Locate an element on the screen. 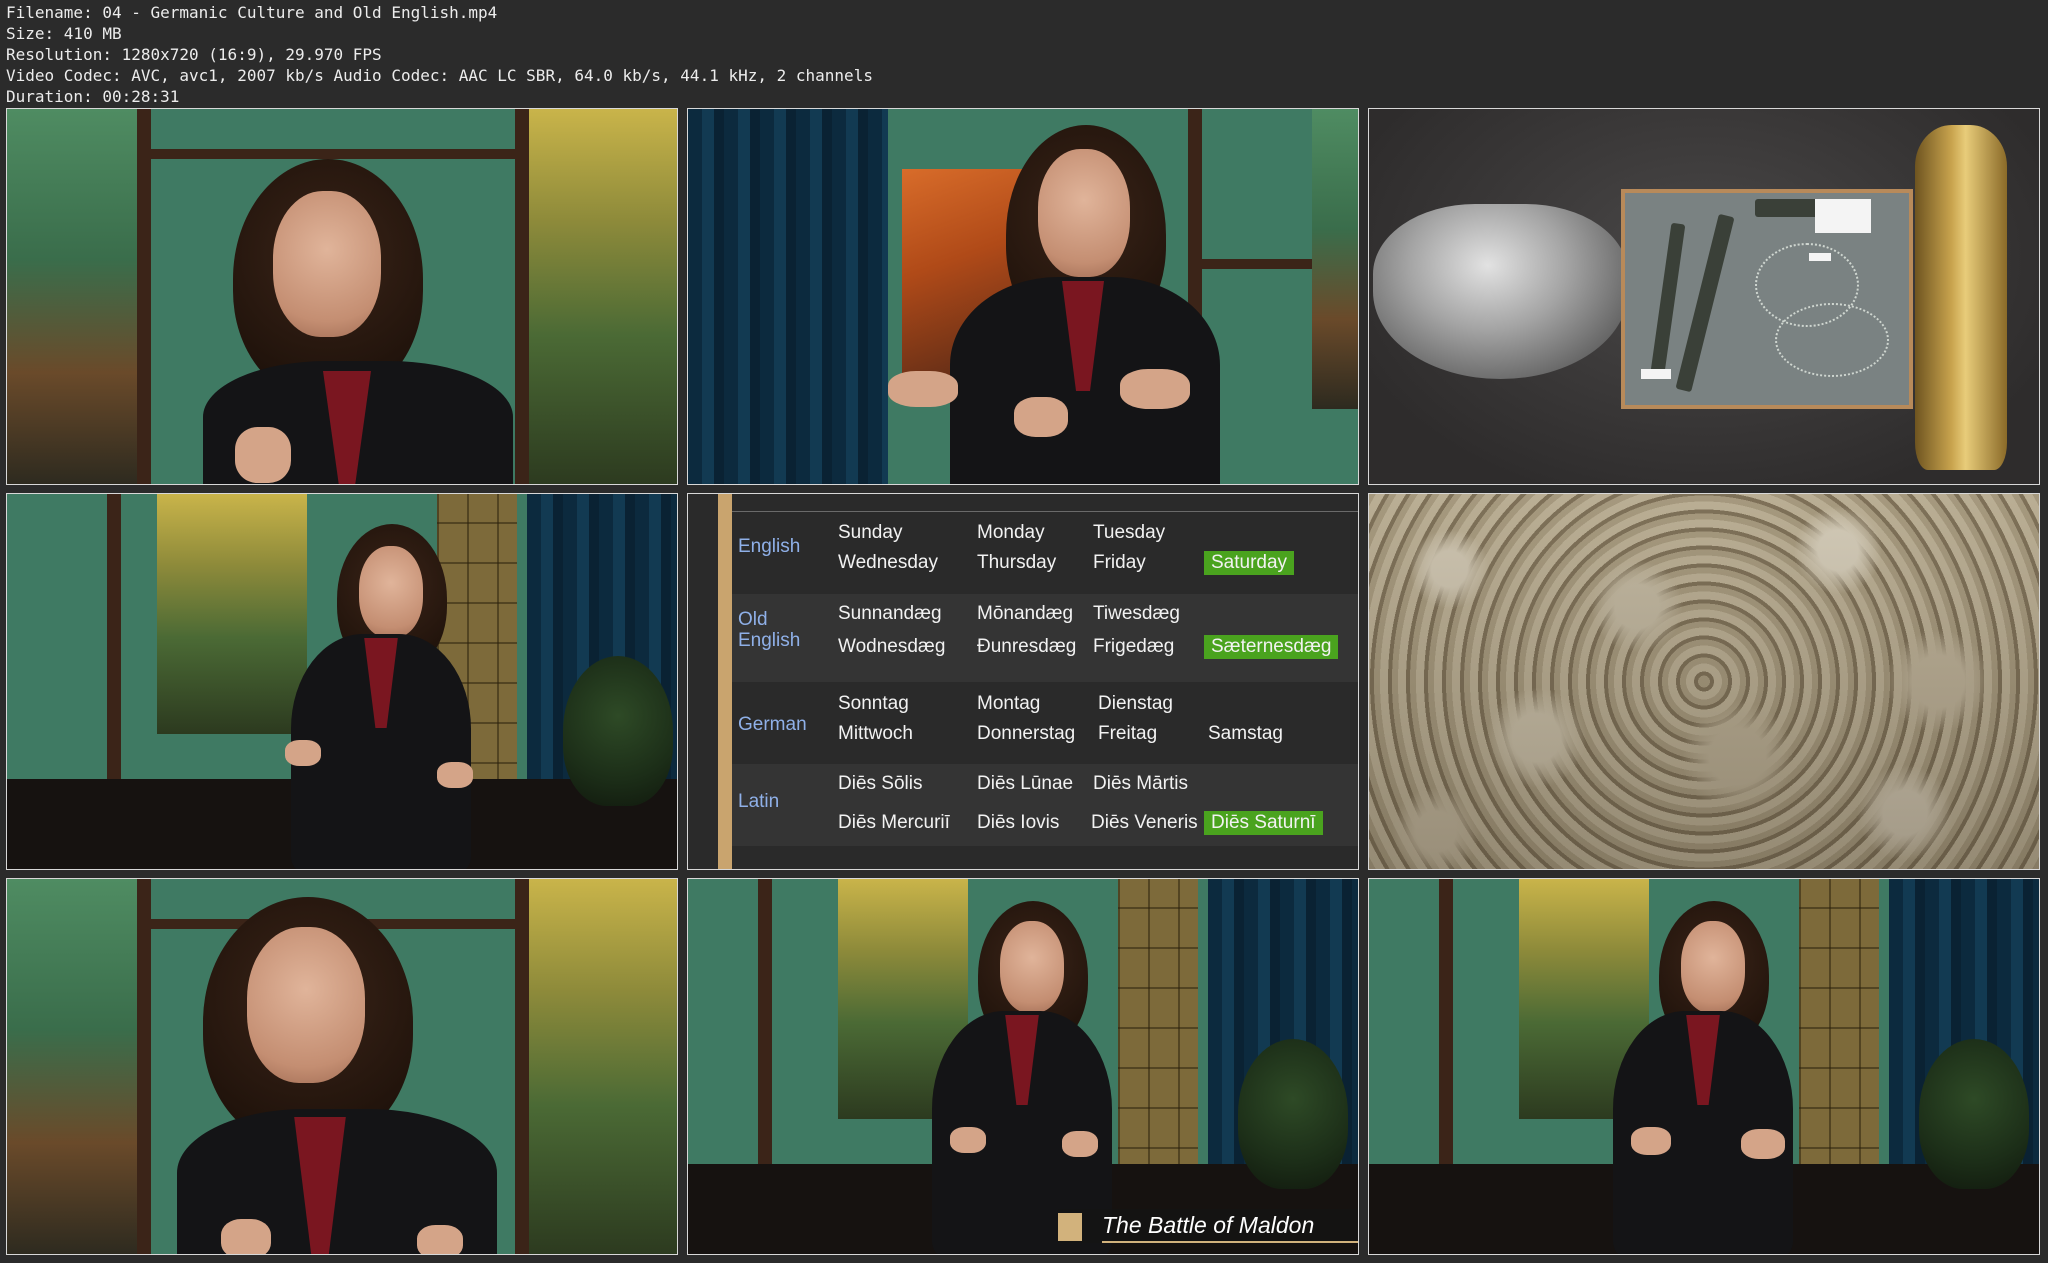 This screenshot has width=2048, height=1263. day-cell-highlight: Saturday is located at coordinates (1249, 563).